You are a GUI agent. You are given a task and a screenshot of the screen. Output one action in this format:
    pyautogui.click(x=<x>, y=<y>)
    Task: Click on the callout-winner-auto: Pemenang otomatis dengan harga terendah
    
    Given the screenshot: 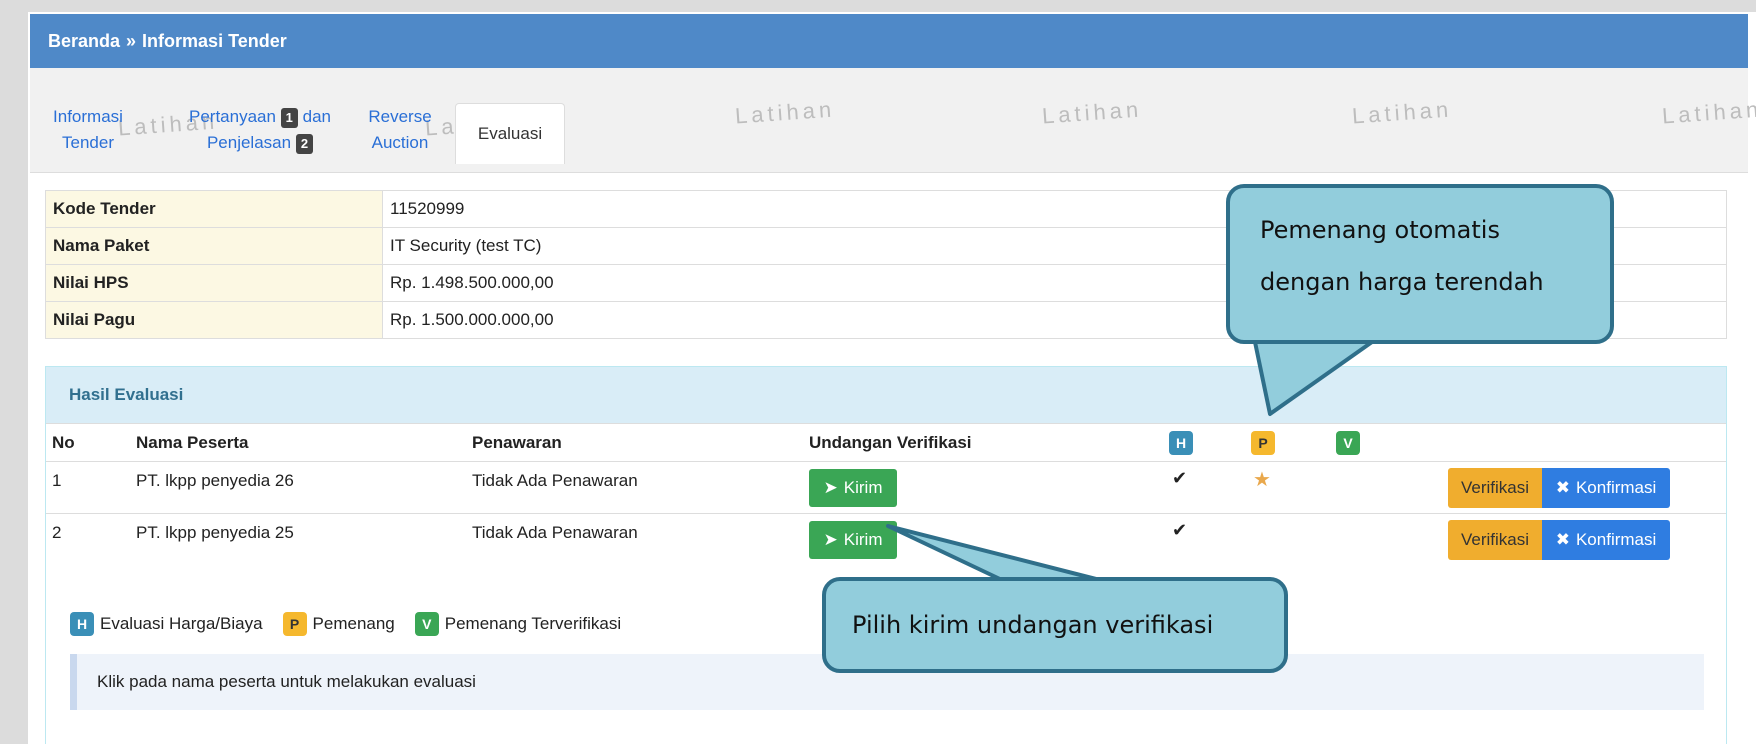 What is the action you would take?
    pyautogui.click(x=1420, y=264)
    